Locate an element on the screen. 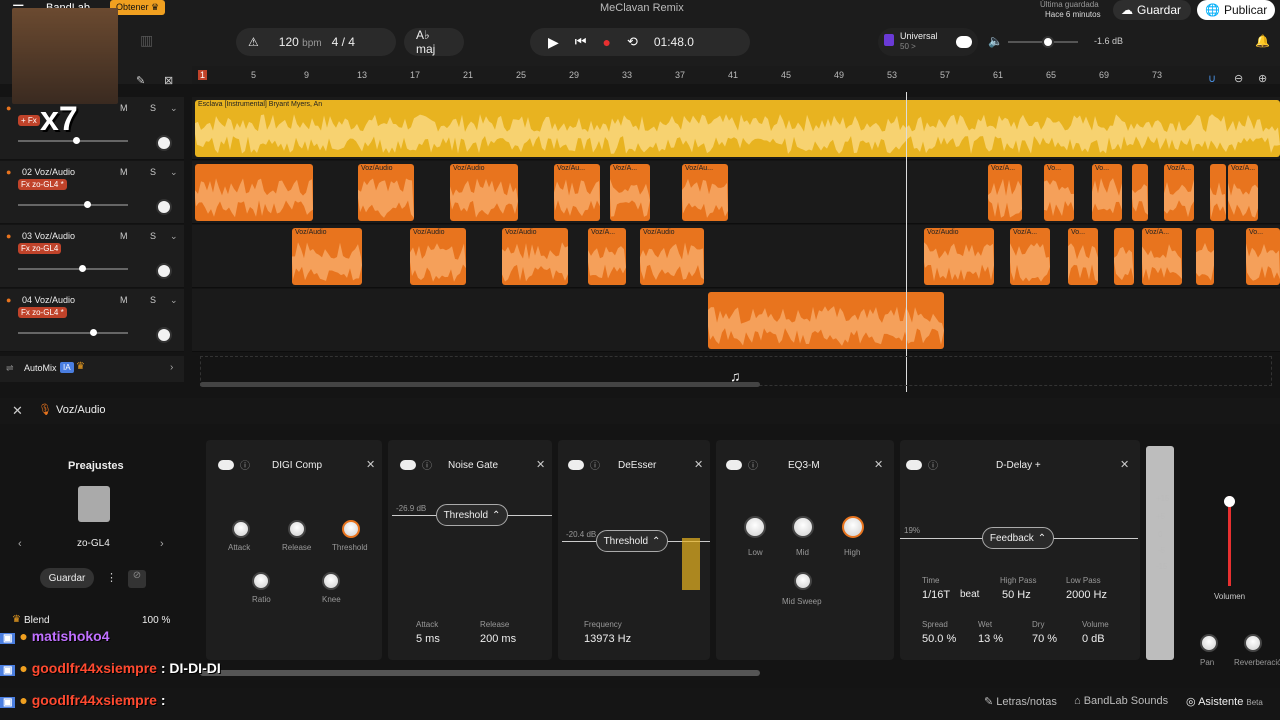  dry-value: 70 % is located at coordinates (1044, 639).